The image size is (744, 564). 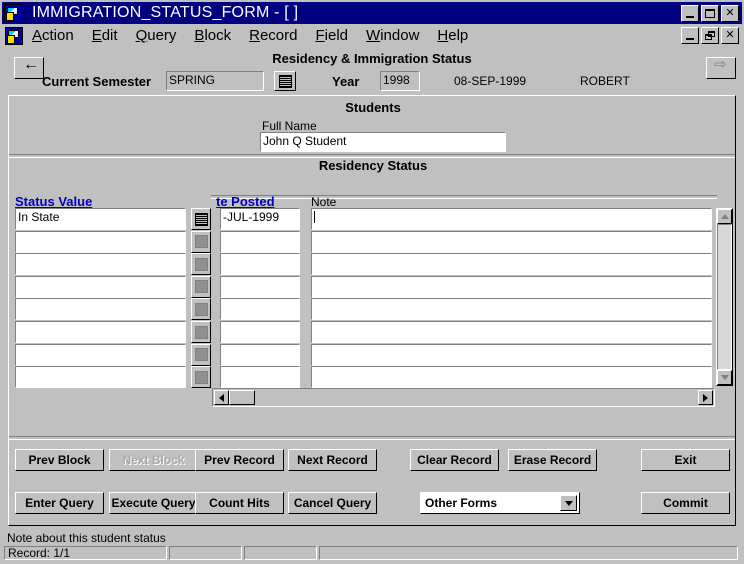 I want to click on erase-record-button: Erase Record, so click(x=552, y=460).